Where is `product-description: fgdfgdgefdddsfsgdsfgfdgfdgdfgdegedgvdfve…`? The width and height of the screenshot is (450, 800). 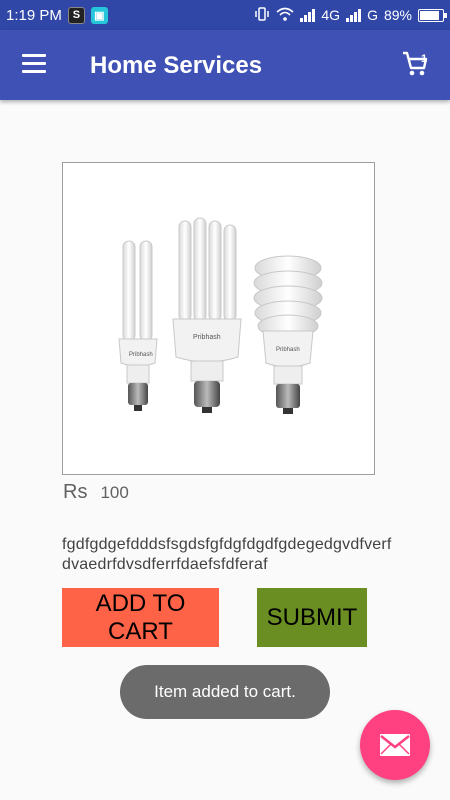 product-description: fgdfgdgefdddsfsgdsfgfdgfdgdfgdegedgvdfve… is located at coordinates (227, 554).